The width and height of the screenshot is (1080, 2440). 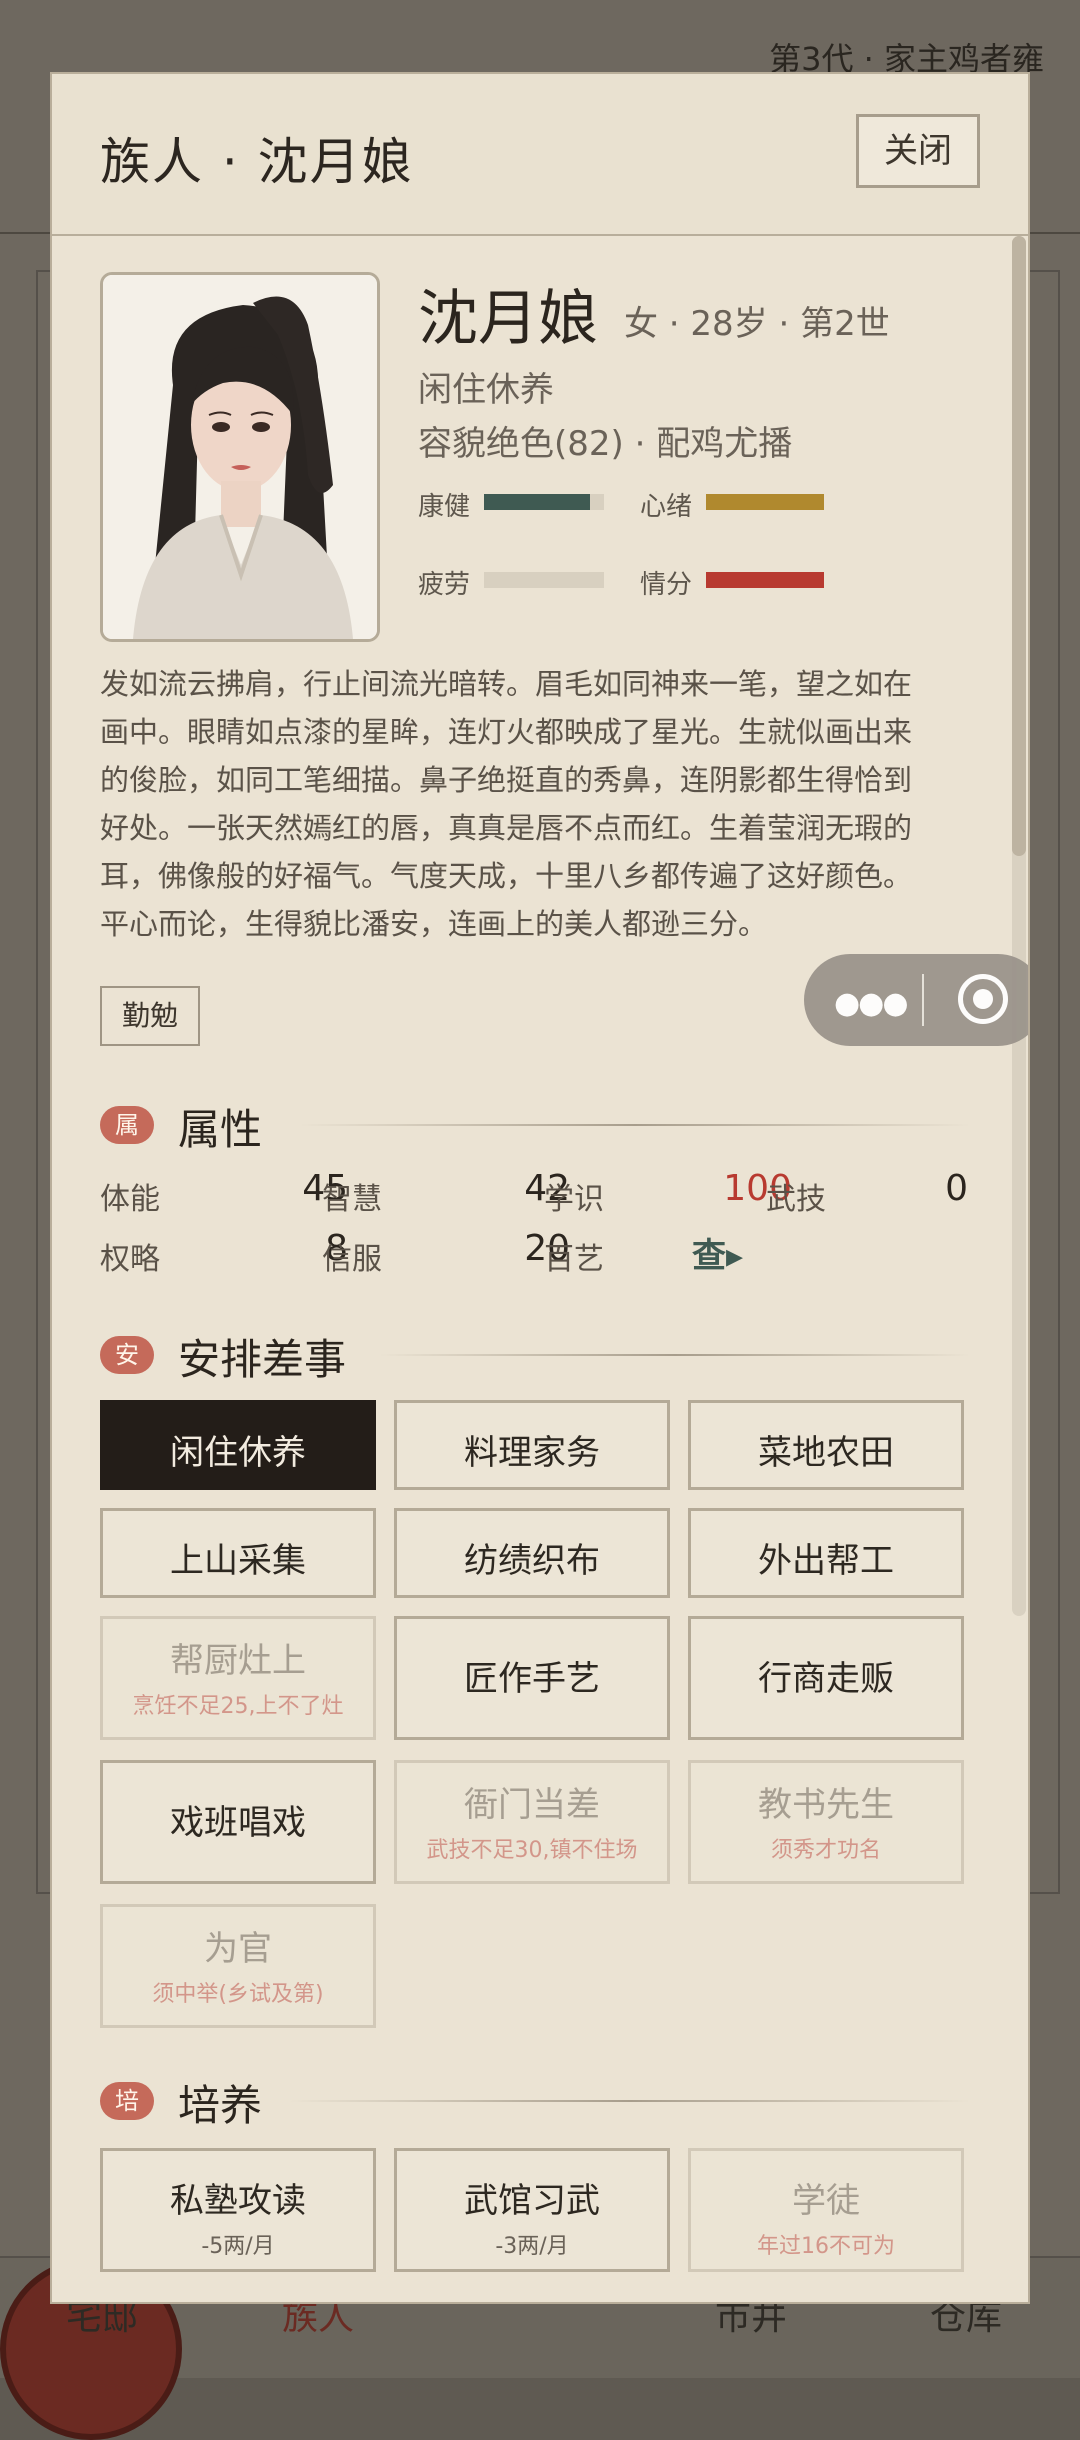 I want to click on training-button: 武馆习武 -3两/月, so click(x=532, y=2210).